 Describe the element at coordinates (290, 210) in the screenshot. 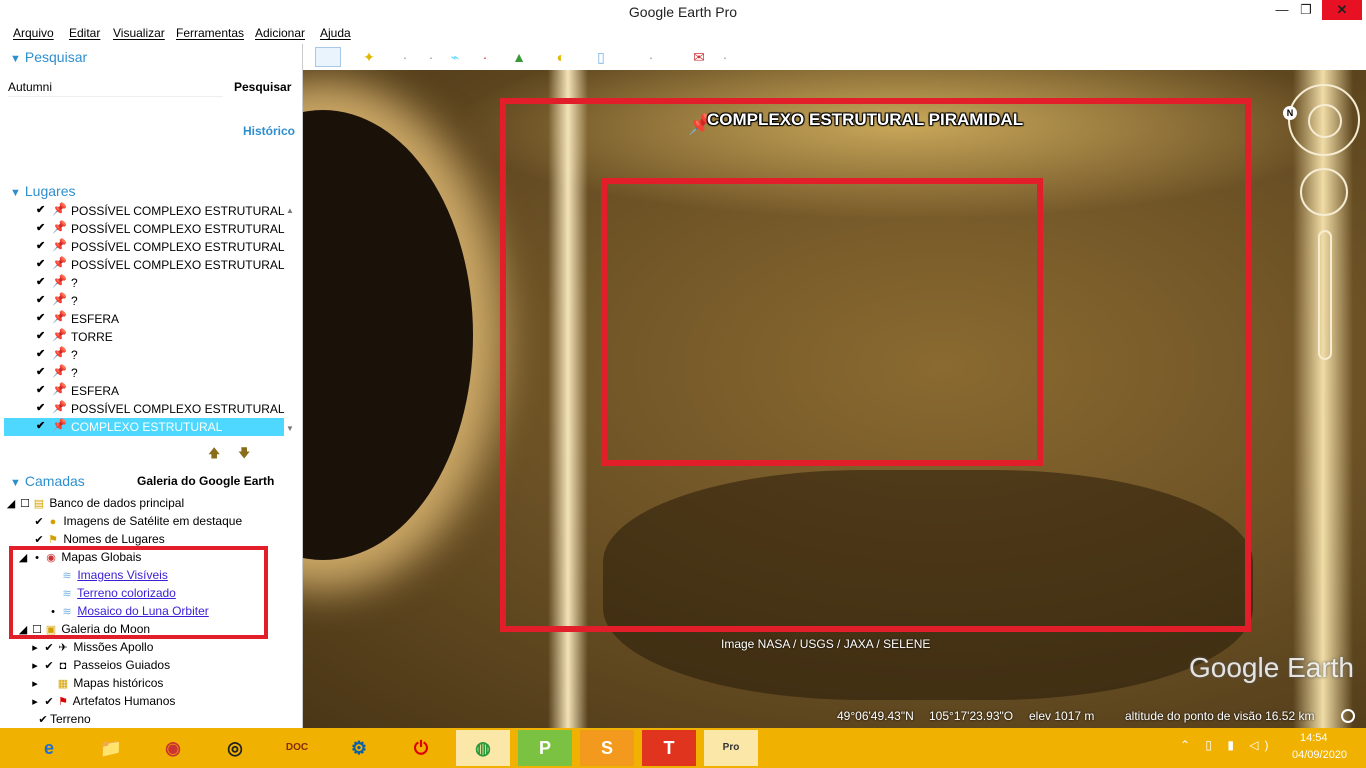

I see `scroll-up-icon: ▲` at that location.